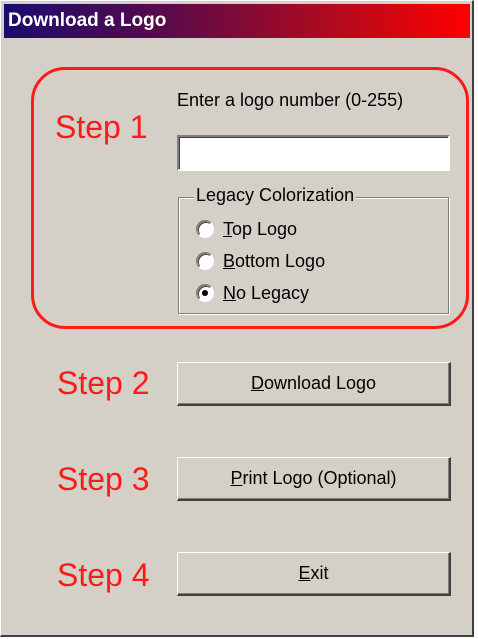 This screenshot has height=639, width=478. Describe the element at coordinates (274, 261) in the screenshot. I see `radio-bottom-logo-label: Bottom Logo` at that location.